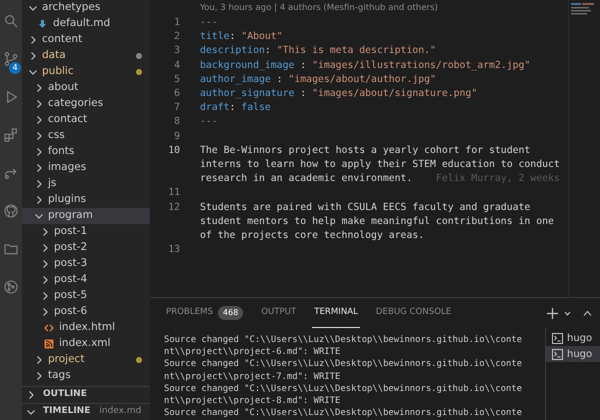 The width and height of the screenshot is (600, 420). I want to click on section-detail: index.md, so click(120, 411).